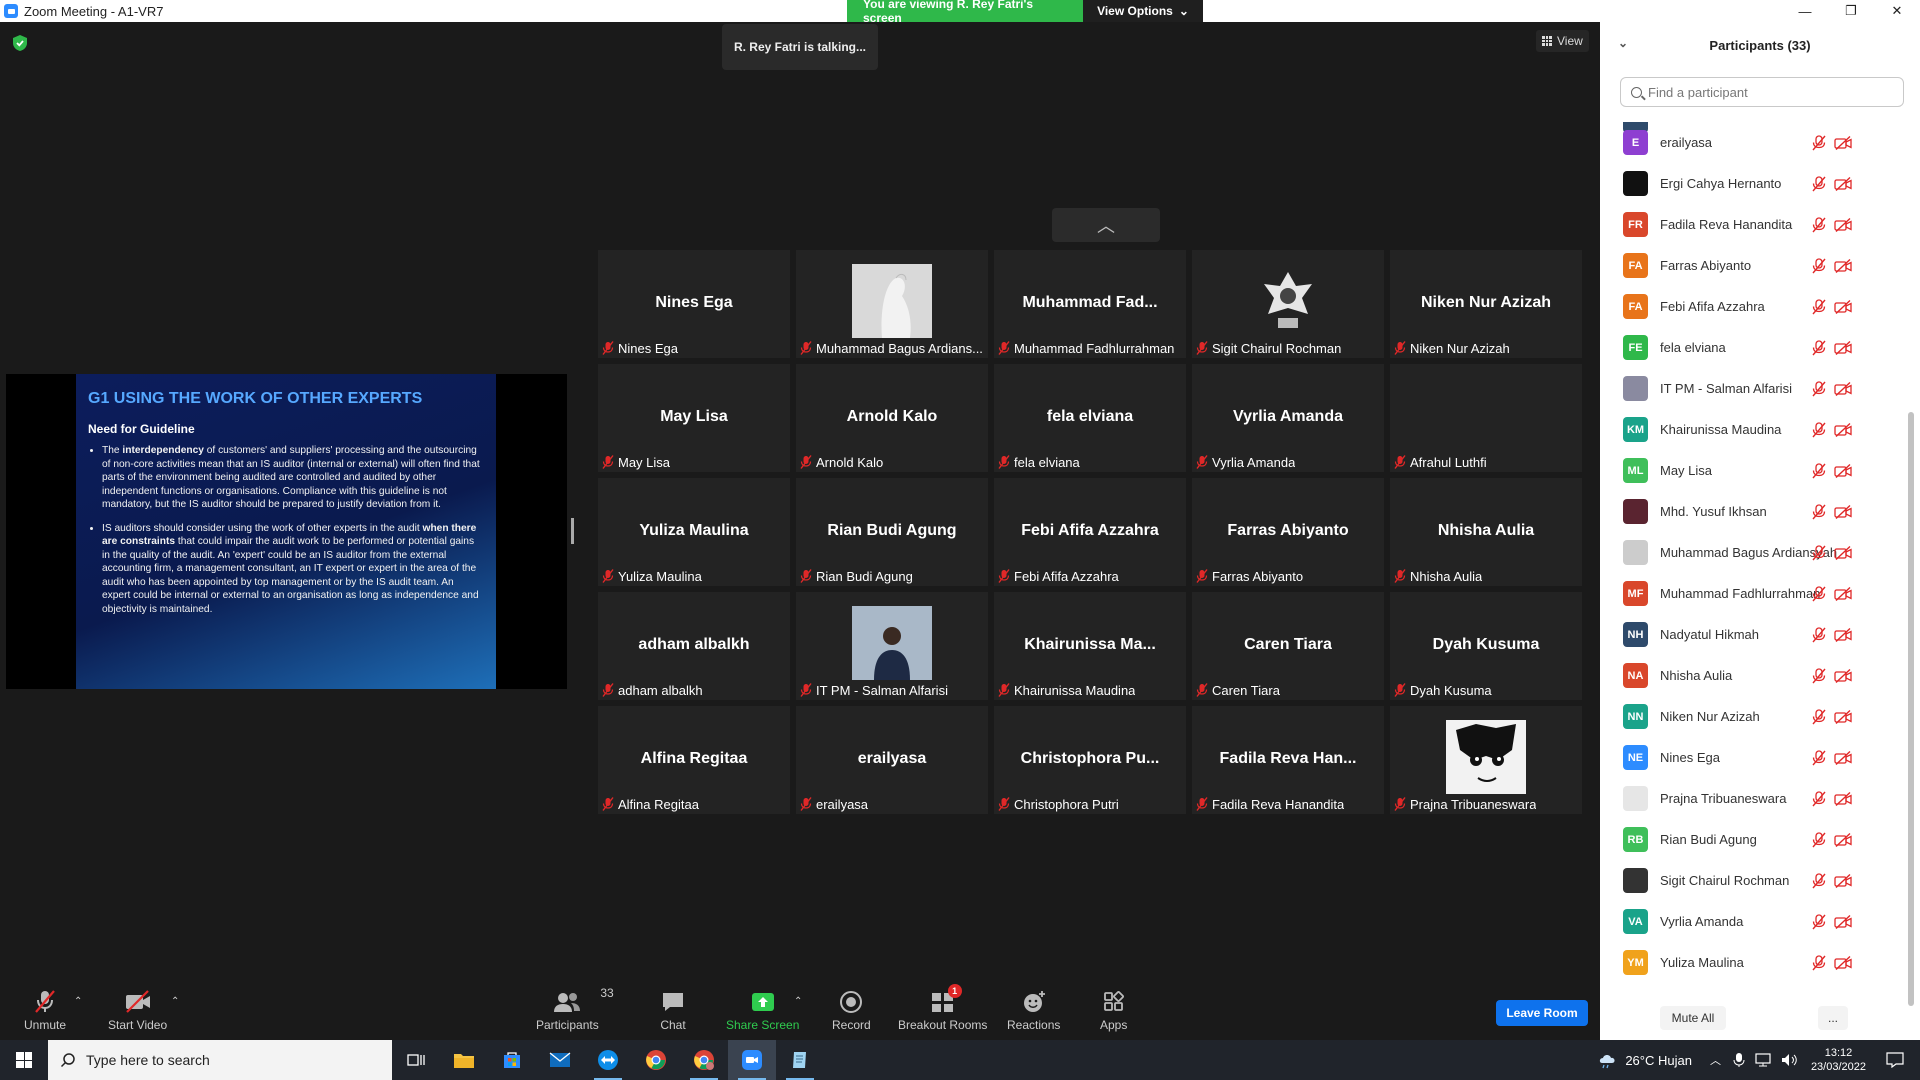  Describe the element at coordinates (1753, 839) in the screenshot. I see `participant-row: RB Rian Budi Agung` at that location.